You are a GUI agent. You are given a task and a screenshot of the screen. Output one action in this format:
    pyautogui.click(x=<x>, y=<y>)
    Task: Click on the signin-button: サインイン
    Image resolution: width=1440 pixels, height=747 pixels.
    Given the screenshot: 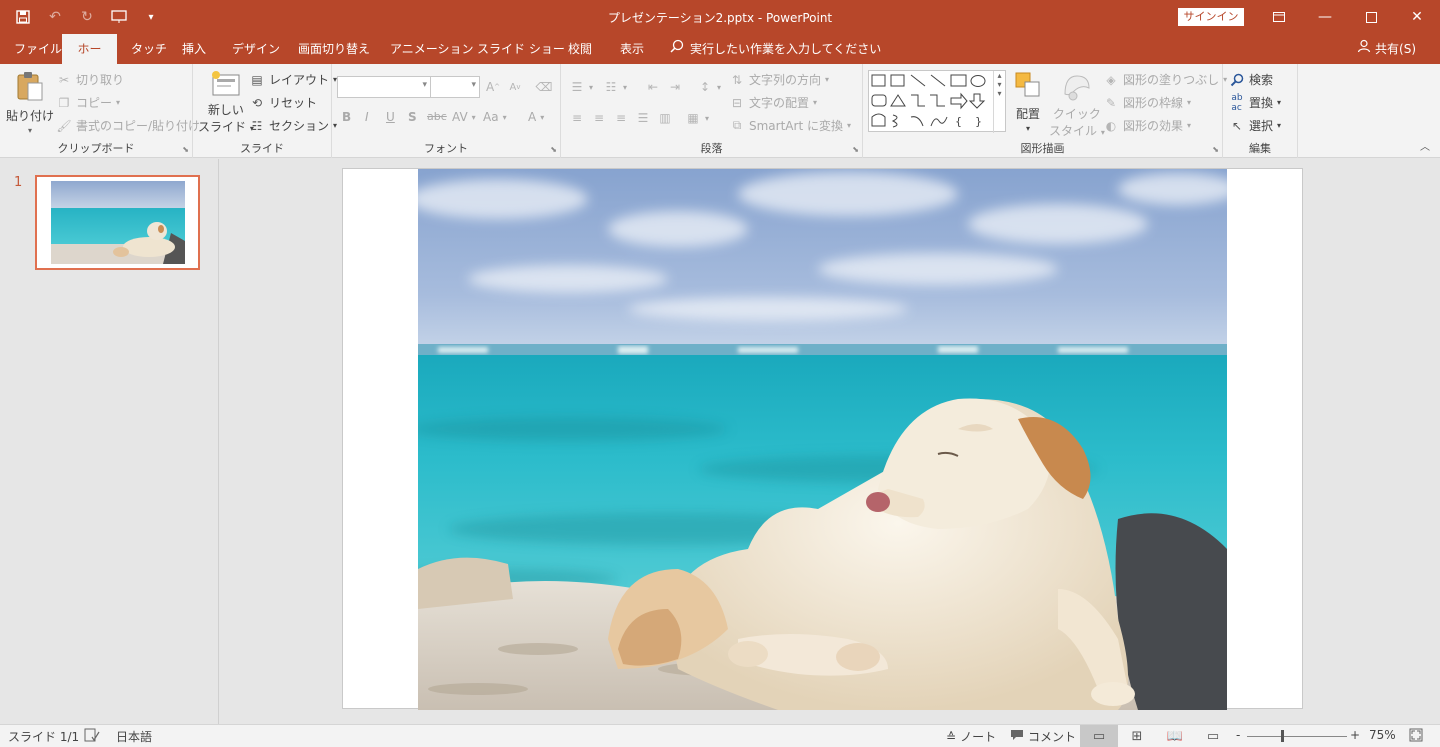 What is the action you would take?
    pyautogui.click(x=1211, y=17)
    